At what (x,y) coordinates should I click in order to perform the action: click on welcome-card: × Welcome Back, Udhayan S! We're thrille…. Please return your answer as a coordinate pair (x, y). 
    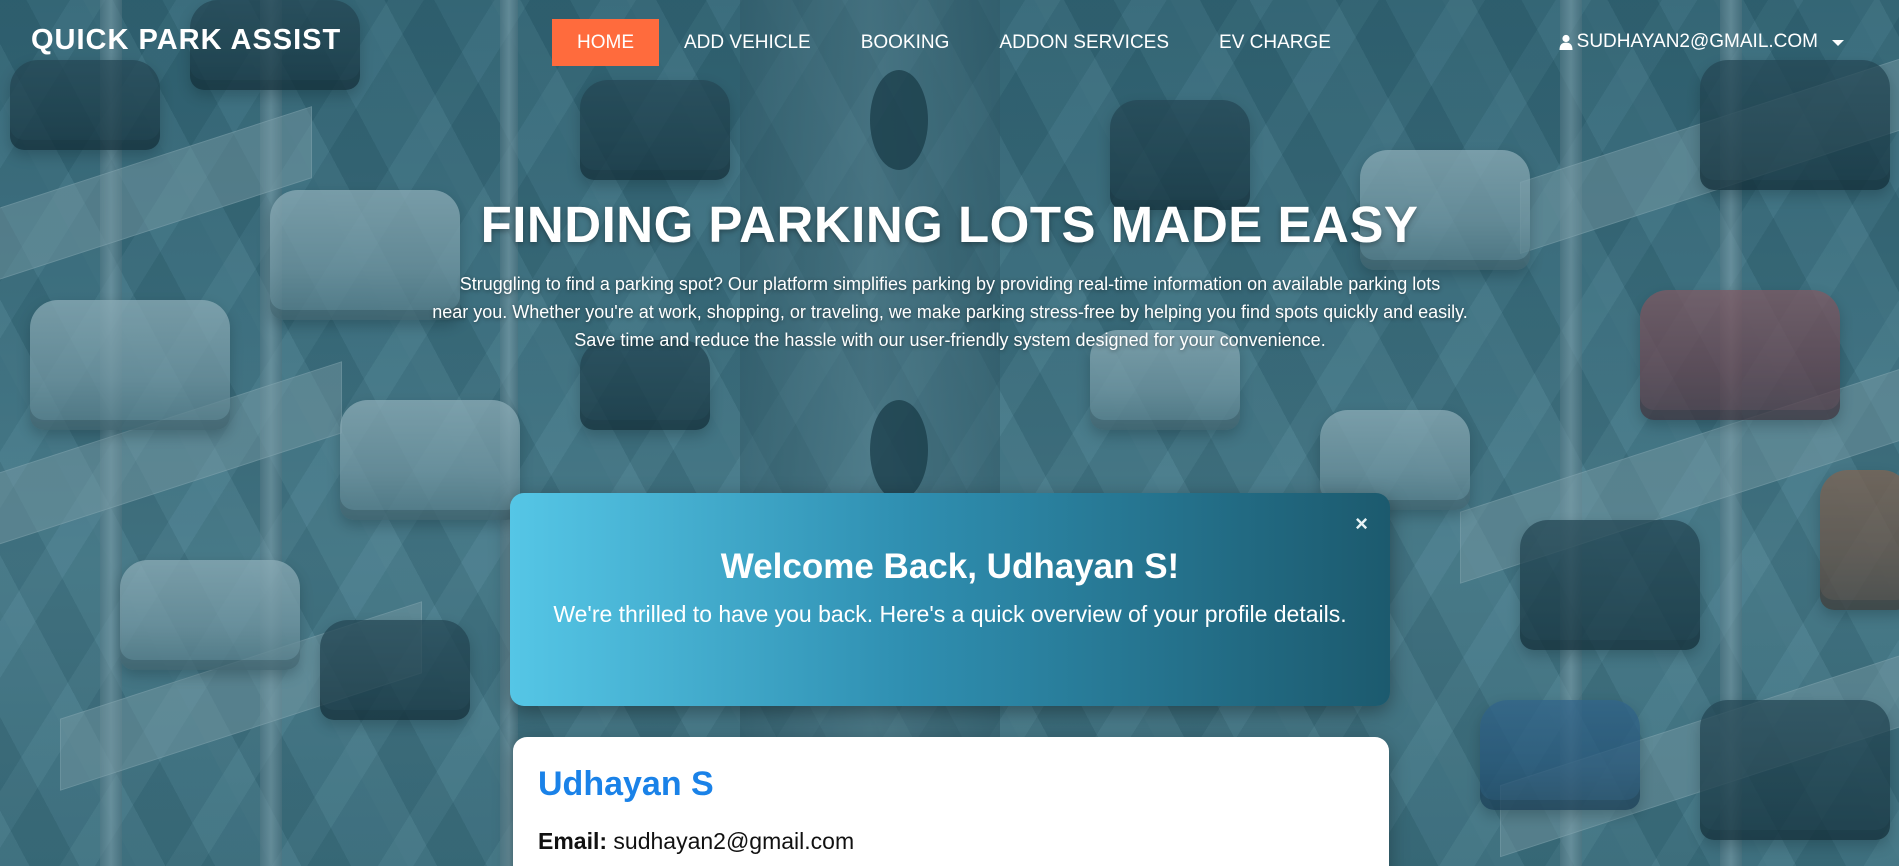
    Looking at the image, I should click on (950, 599).